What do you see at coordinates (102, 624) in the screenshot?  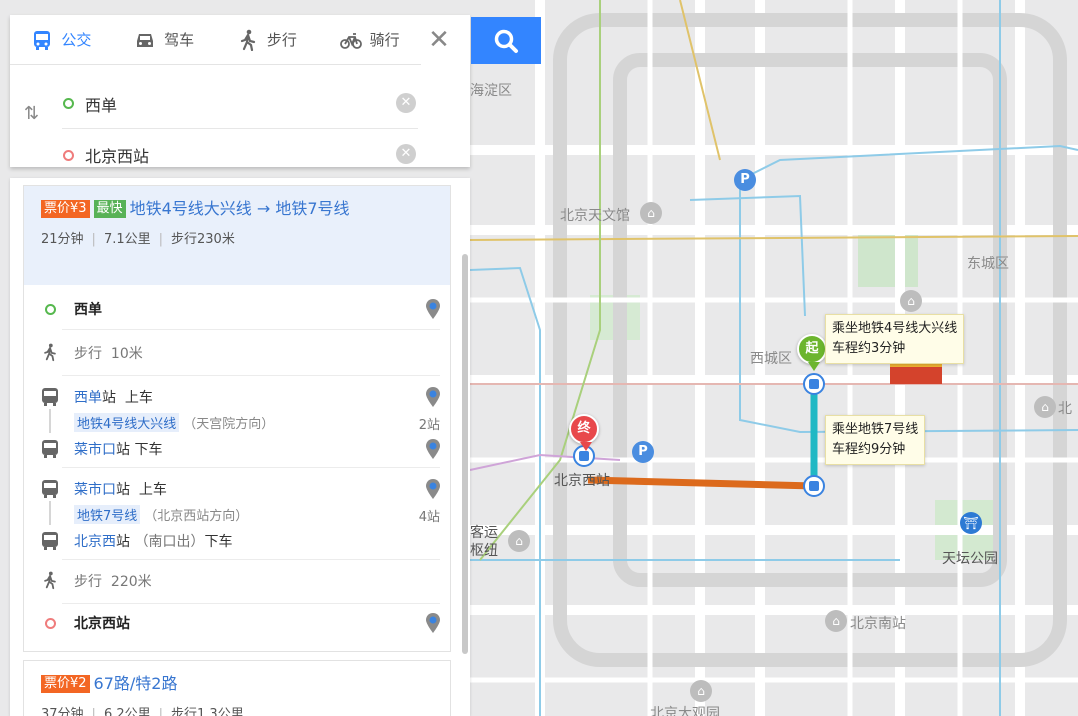 I see `step-end-name: 北京西站` at bounding box center [102, 624].